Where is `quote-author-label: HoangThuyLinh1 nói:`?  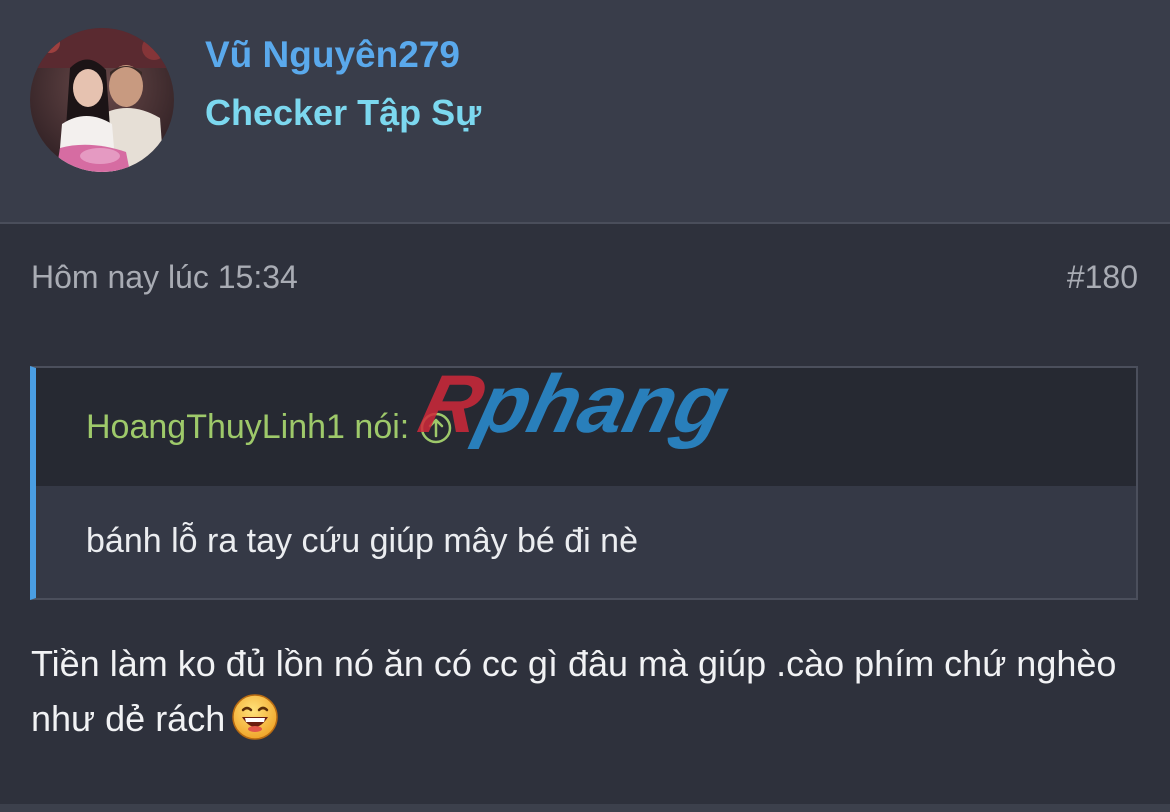
quote-author-label: HoangThuyLinh1 nói: is located at coordinates (248, 427).